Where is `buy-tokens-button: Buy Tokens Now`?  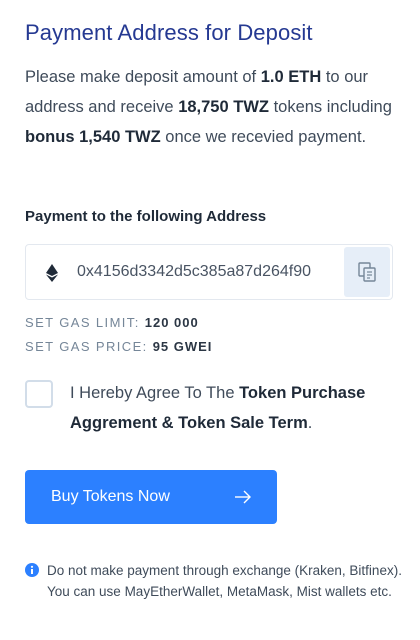
buy-tokens-button: Buy Tokens Now is located at coordinates (151, 497).